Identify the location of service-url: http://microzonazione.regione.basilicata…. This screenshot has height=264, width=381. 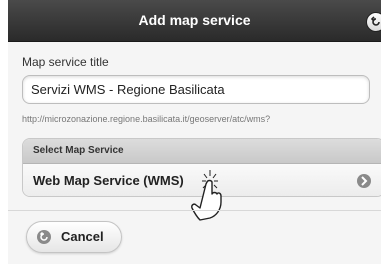
(146, 119).